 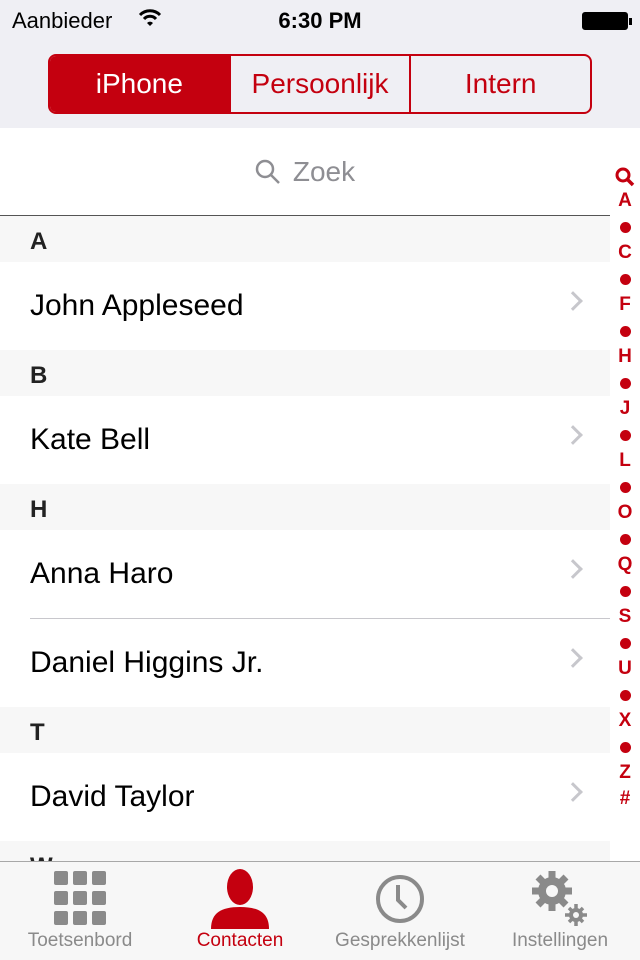 I want to click on search-placeholder: Zoek, so click(x=324, y=171).